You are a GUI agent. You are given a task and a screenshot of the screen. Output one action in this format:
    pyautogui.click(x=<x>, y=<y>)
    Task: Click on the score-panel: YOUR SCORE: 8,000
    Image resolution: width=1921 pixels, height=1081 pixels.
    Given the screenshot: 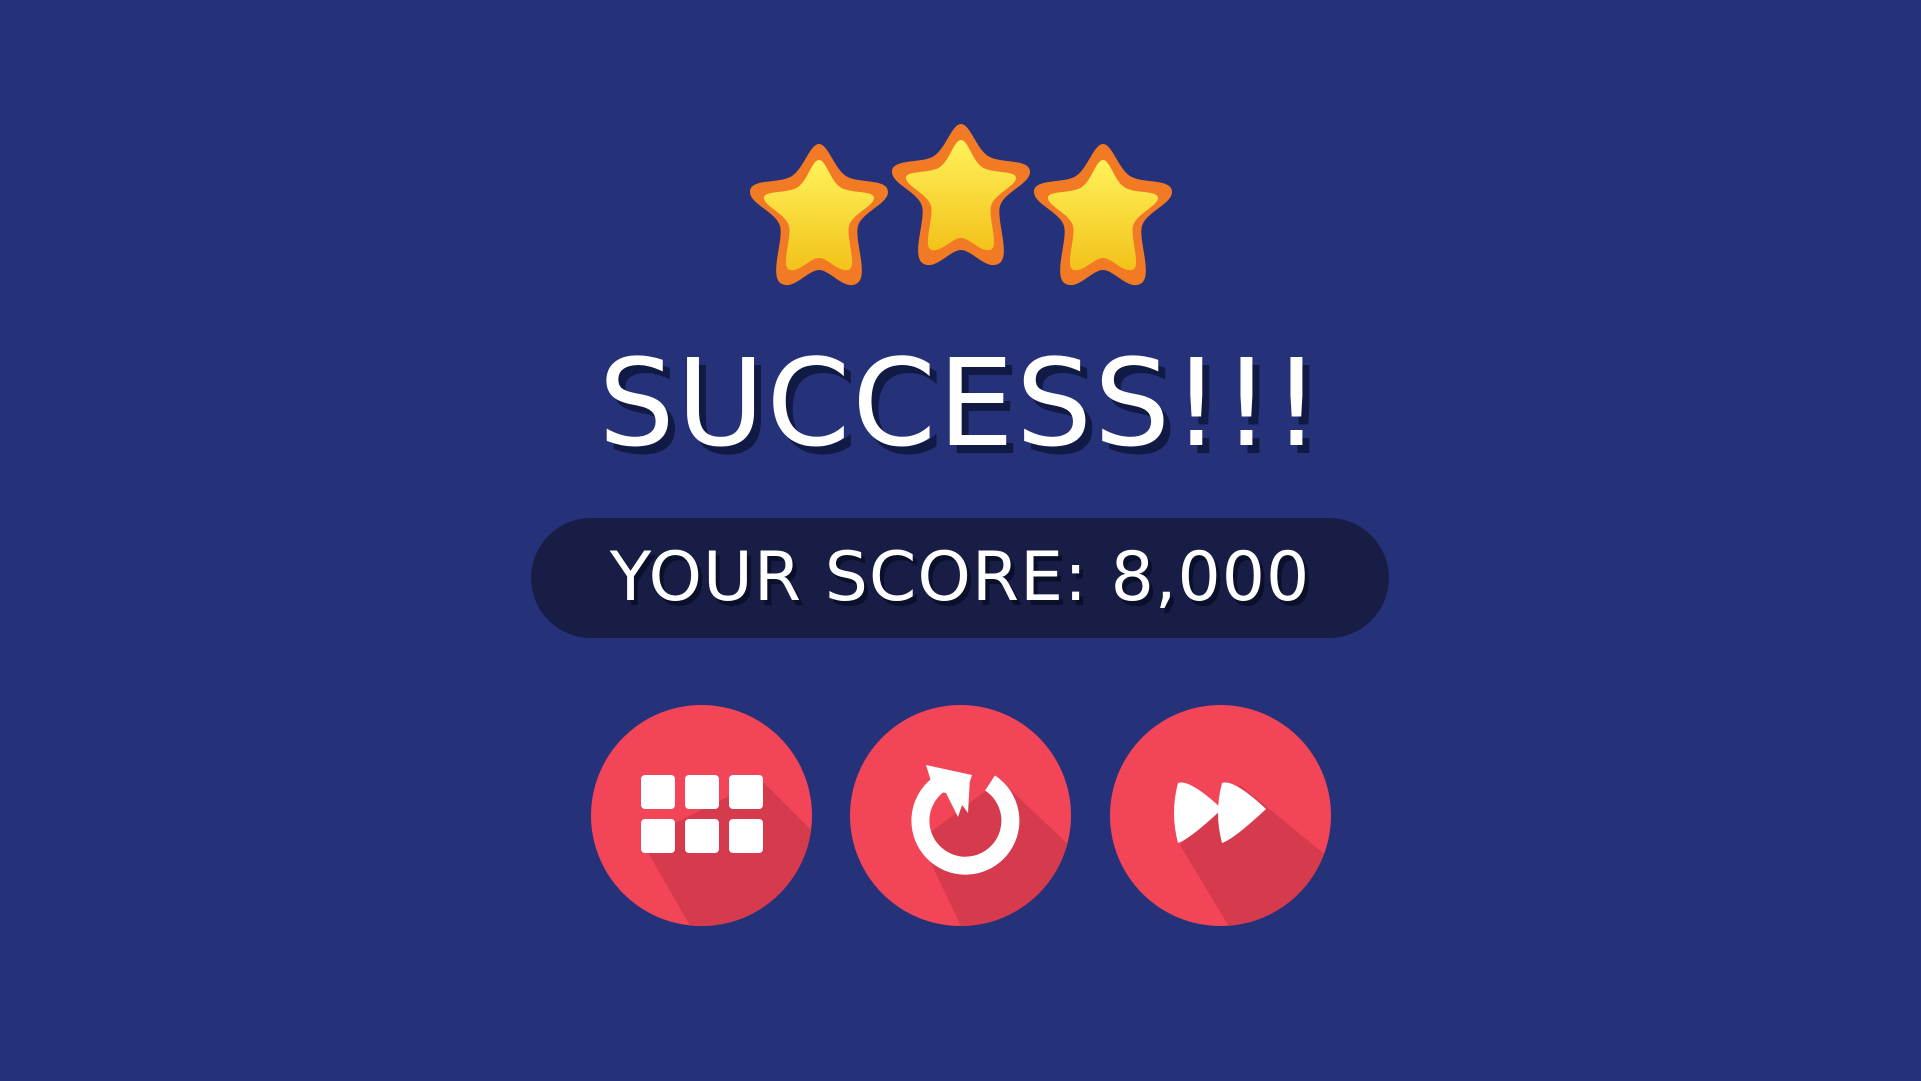 What is the action you would take?
    pyautogui.click(x=960, y=578)
    